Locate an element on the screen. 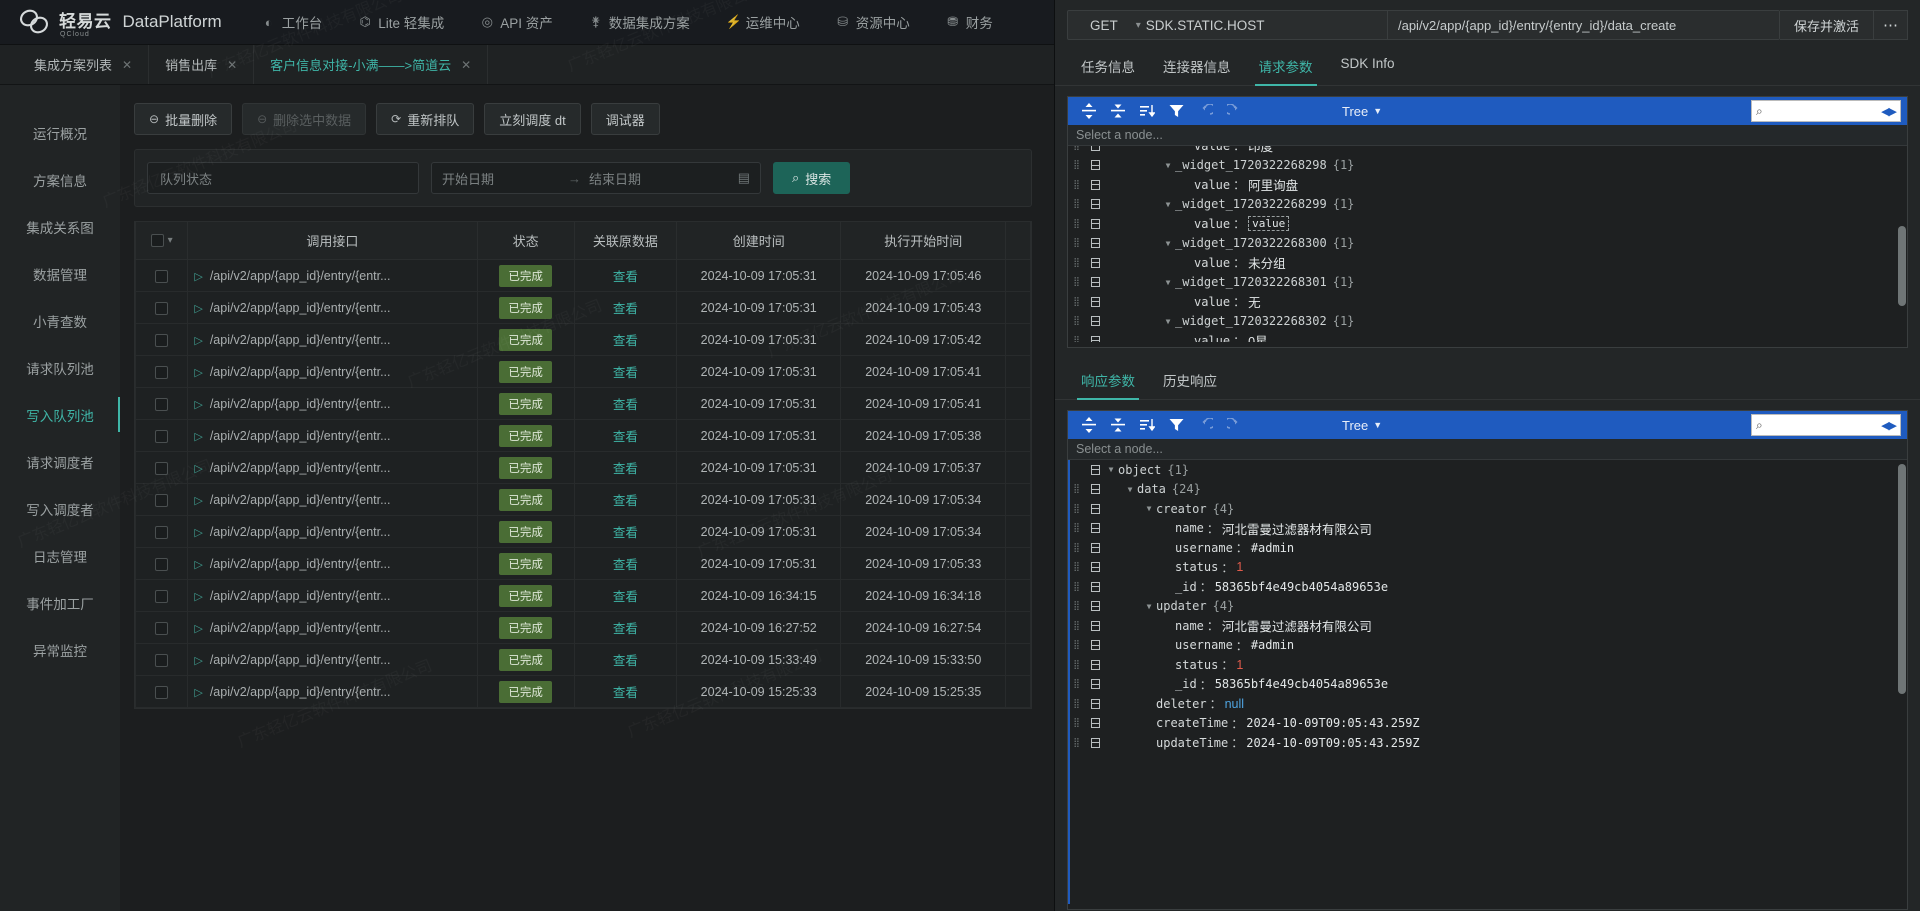  editor-mode-select: Tree ▼ is located at coordinates (1362, 111).